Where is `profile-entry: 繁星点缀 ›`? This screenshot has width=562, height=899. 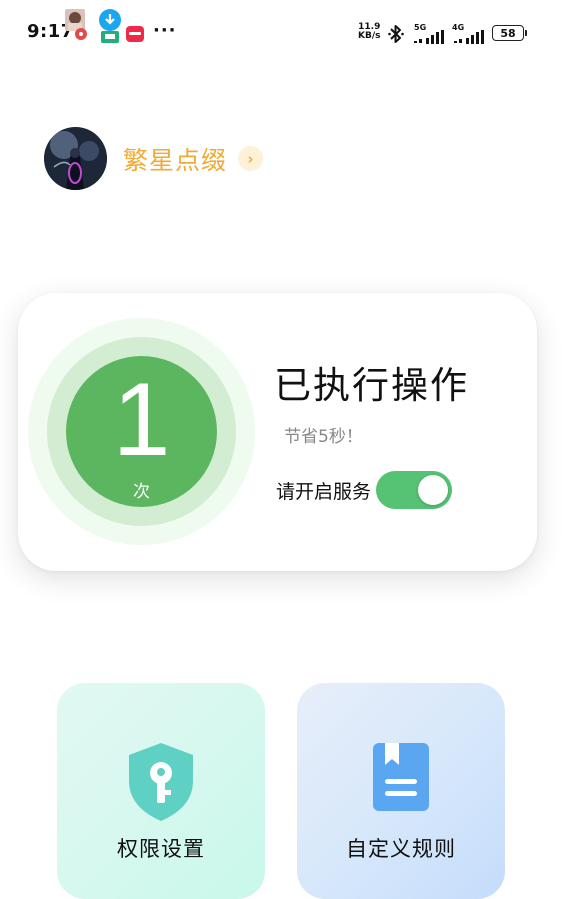
profile-entry: 繁星点缀 › is located at coordinates (154, 158).